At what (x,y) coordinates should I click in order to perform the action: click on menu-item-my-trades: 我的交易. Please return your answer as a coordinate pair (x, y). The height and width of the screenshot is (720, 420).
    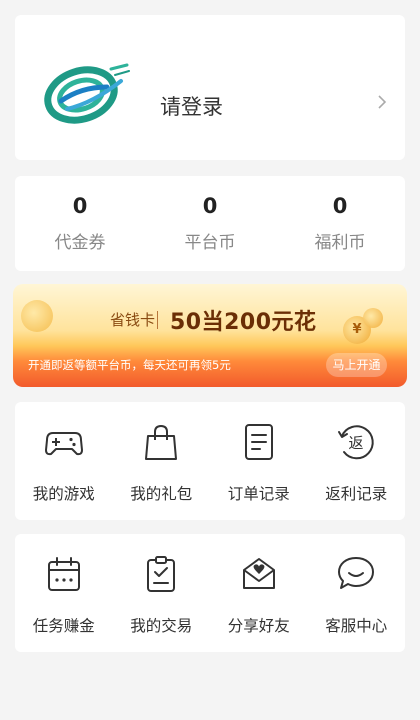
    Looking at the image, I should click on (162, 593).